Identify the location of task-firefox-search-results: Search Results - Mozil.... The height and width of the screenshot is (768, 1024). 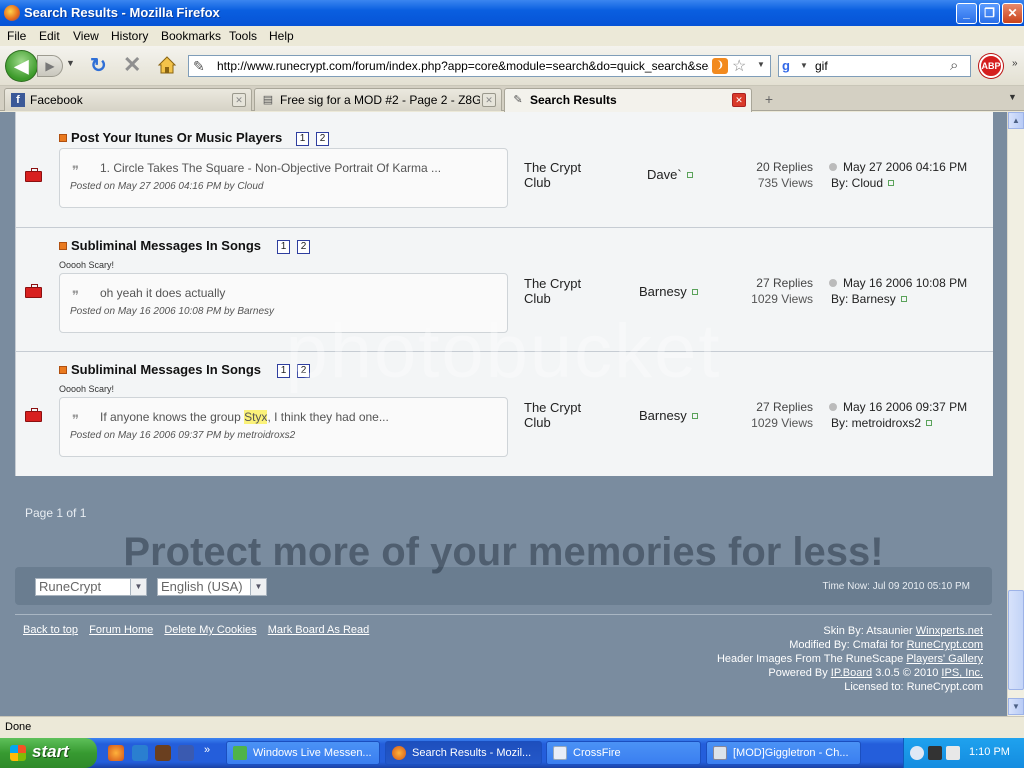
(463, 753).